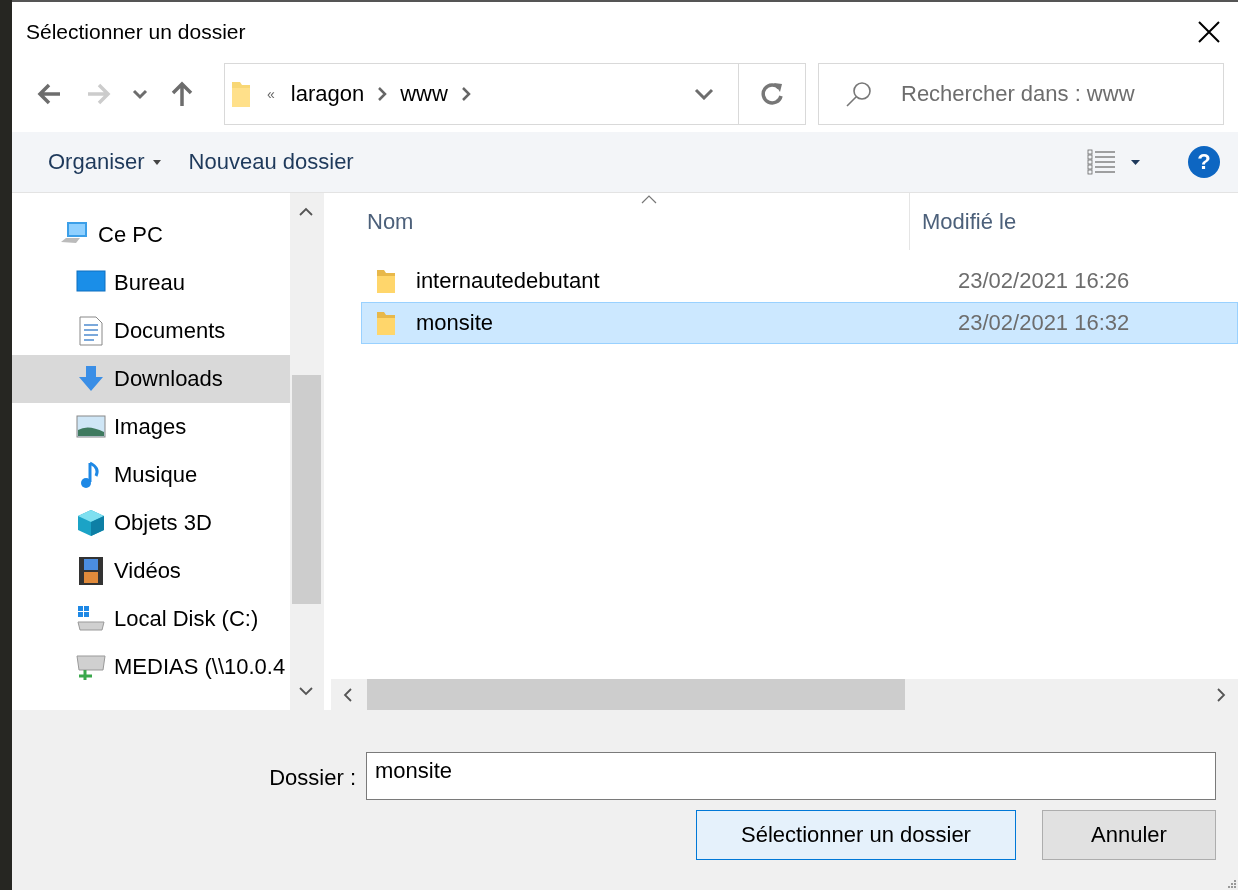 Image resolution: width=1238 pixels, height=890 pixels. Describe the element at coordinates (1221, 694) in the screenshot. I see `scroll-right-icon` at that location.